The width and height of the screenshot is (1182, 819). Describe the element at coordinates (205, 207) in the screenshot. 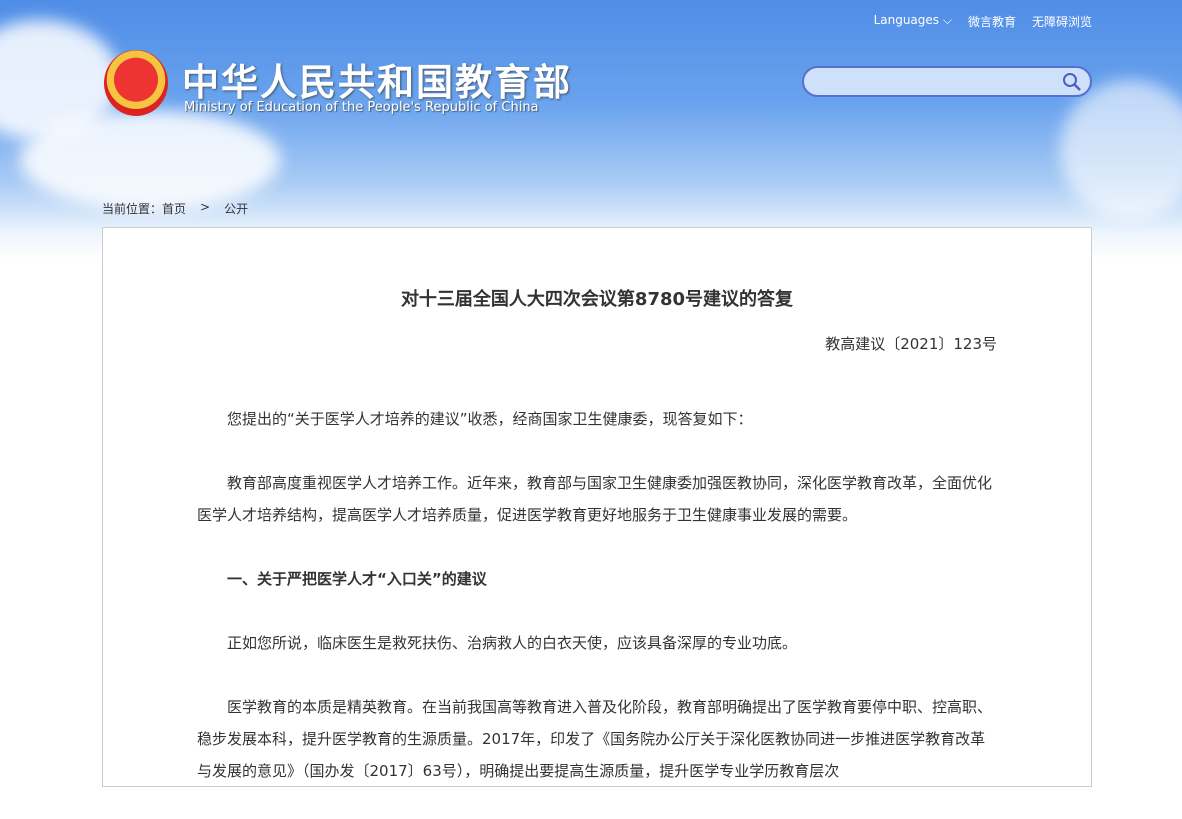

I see `chevron-right-icon: >` at that location.